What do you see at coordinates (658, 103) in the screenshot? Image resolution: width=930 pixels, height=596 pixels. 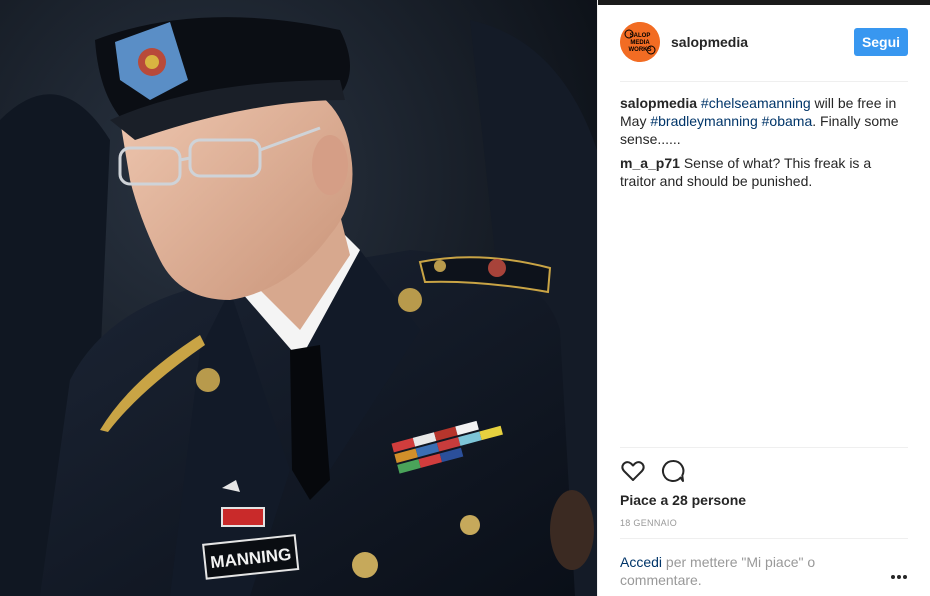 I see `caption-username: salopmedia` at bounding box center [658, 103].